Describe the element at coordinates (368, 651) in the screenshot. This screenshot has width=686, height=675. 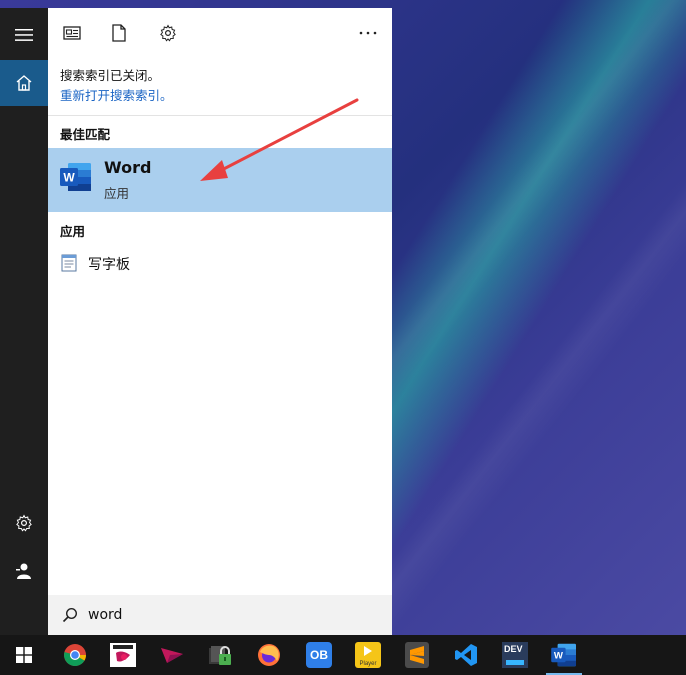
I see `play-icon` at that location.